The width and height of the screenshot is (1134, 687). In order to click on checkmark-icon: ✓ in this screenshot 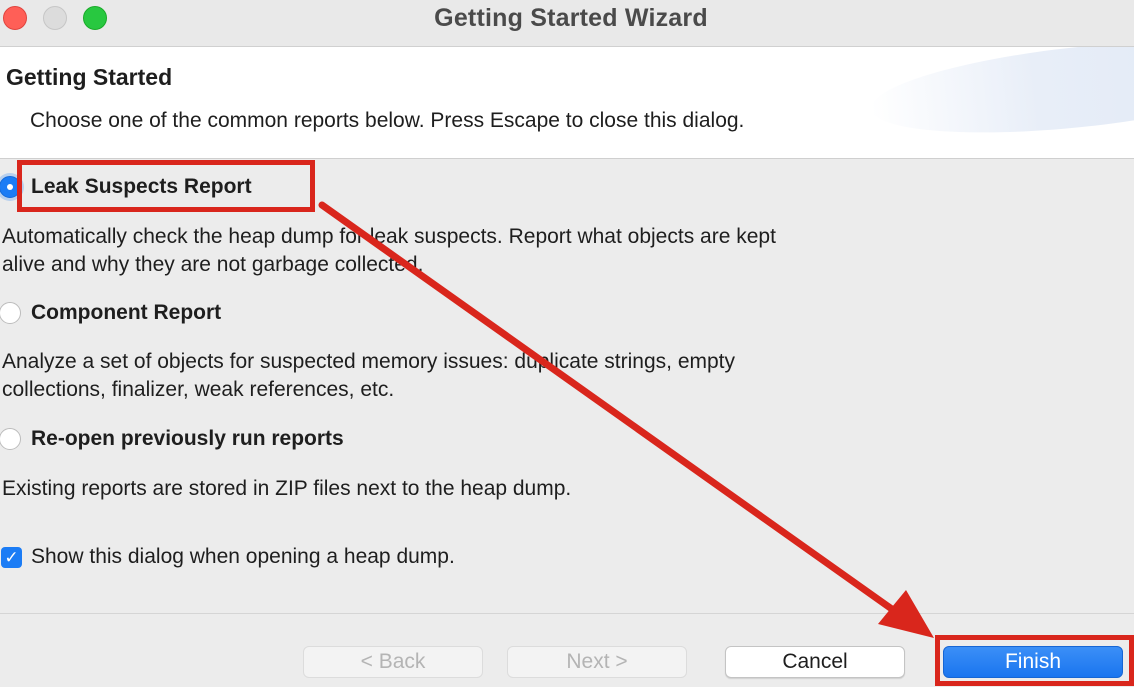, I will do `click(11, 557)`.